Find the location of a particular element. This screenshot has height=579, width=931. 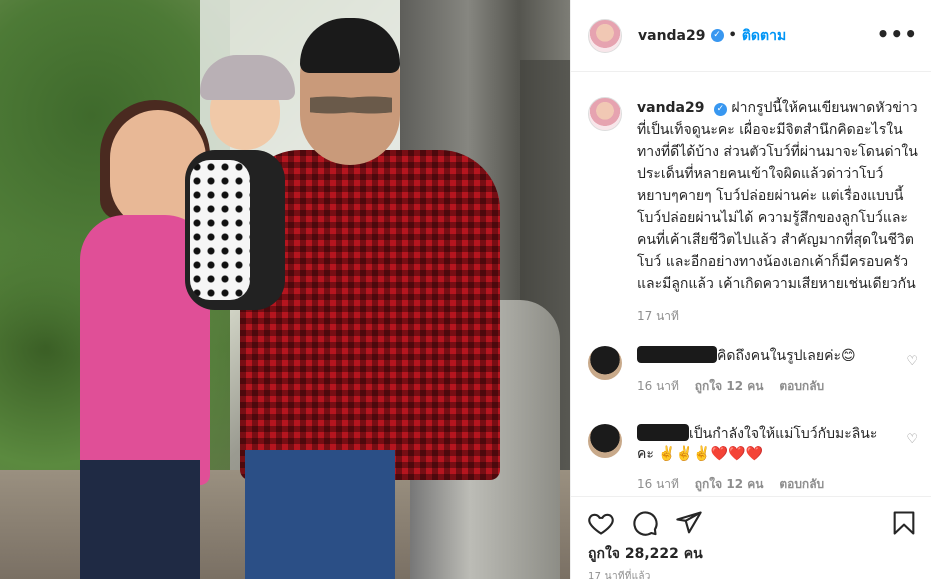

follow-button: ติดตาม is located at coordinates (764, 36).